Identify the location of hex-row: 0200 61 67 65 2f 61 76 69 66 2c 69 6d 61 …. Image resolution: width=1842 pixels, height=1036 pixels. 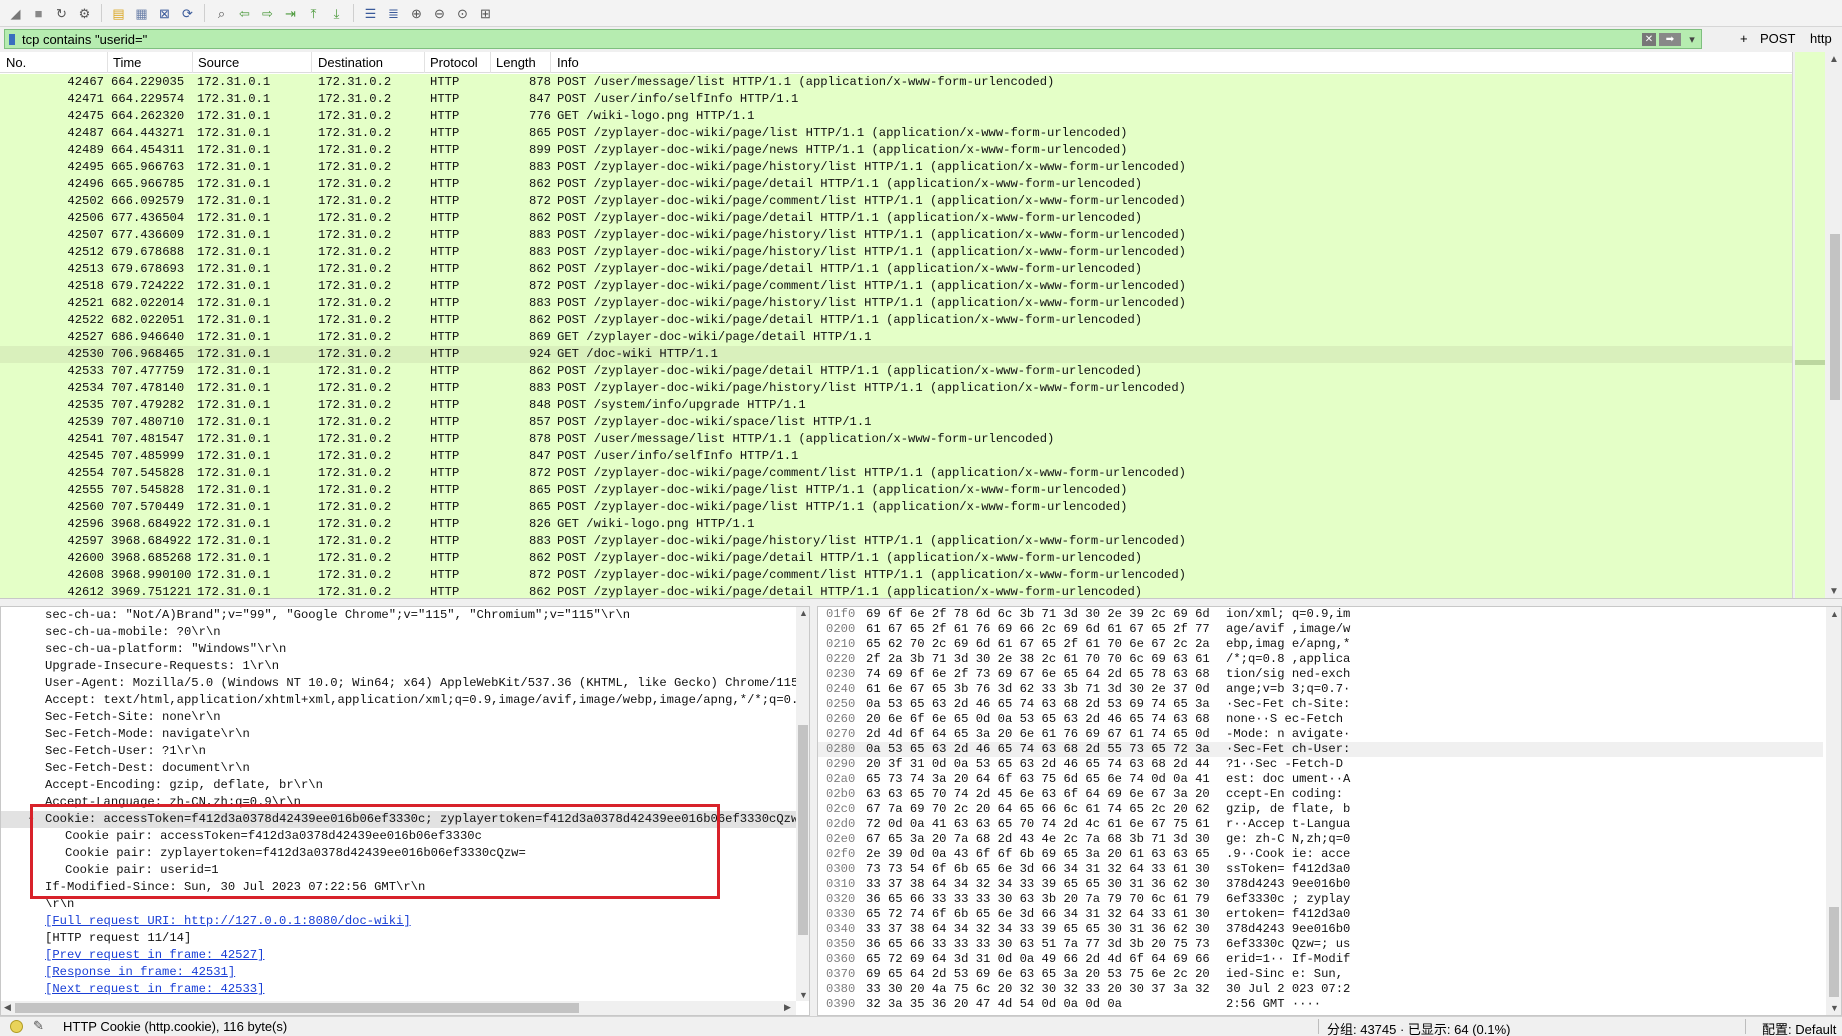
(1320, 629).